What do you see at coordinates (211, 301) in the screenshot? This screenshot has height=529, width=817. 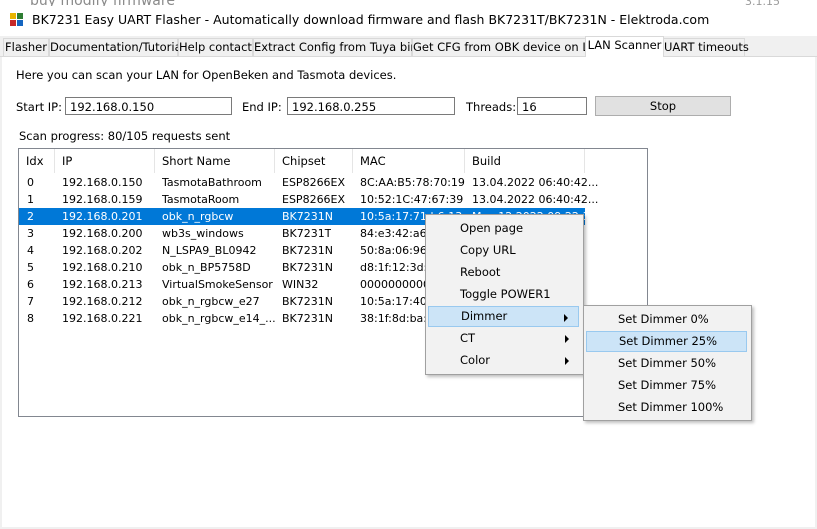 I see `cell-short-name: obk_n_rgbcw_e27` at bounding box center [211, 301].